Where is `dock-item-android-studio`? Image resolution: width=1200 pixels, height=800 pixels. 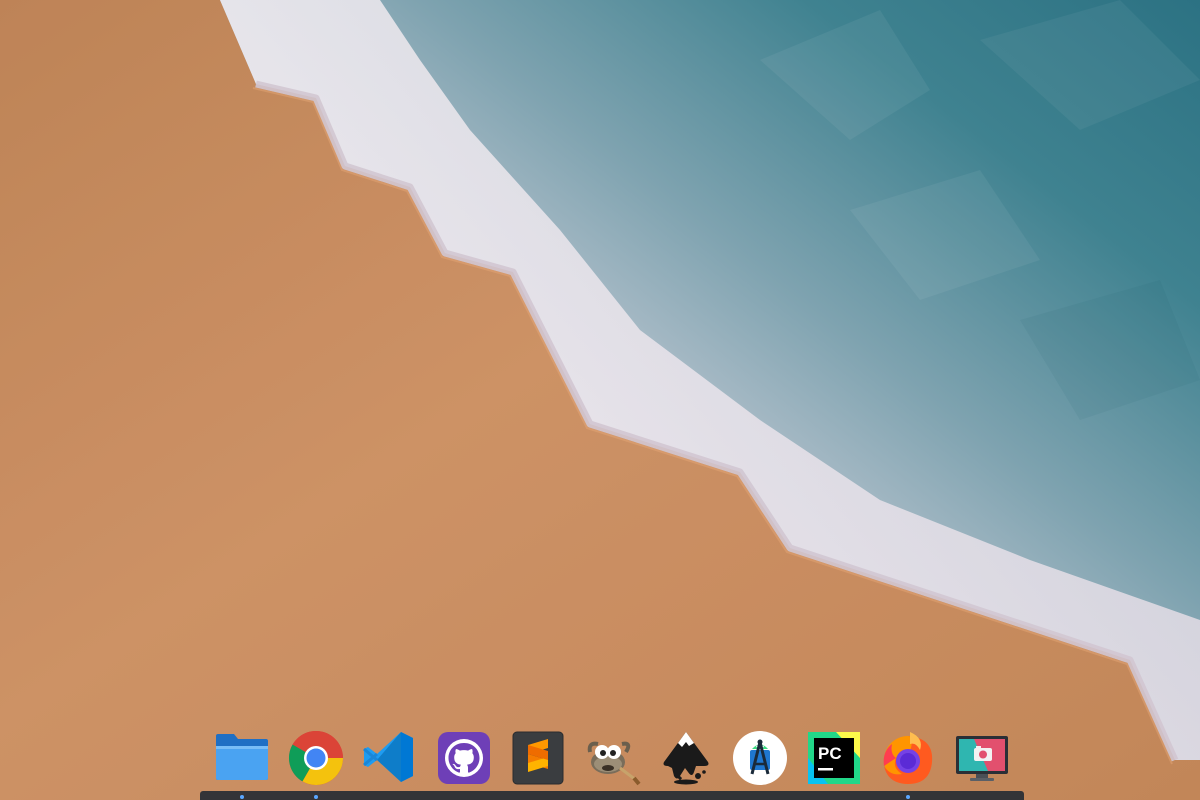
dock-item-android-studio is located at coordinates (760, 757).